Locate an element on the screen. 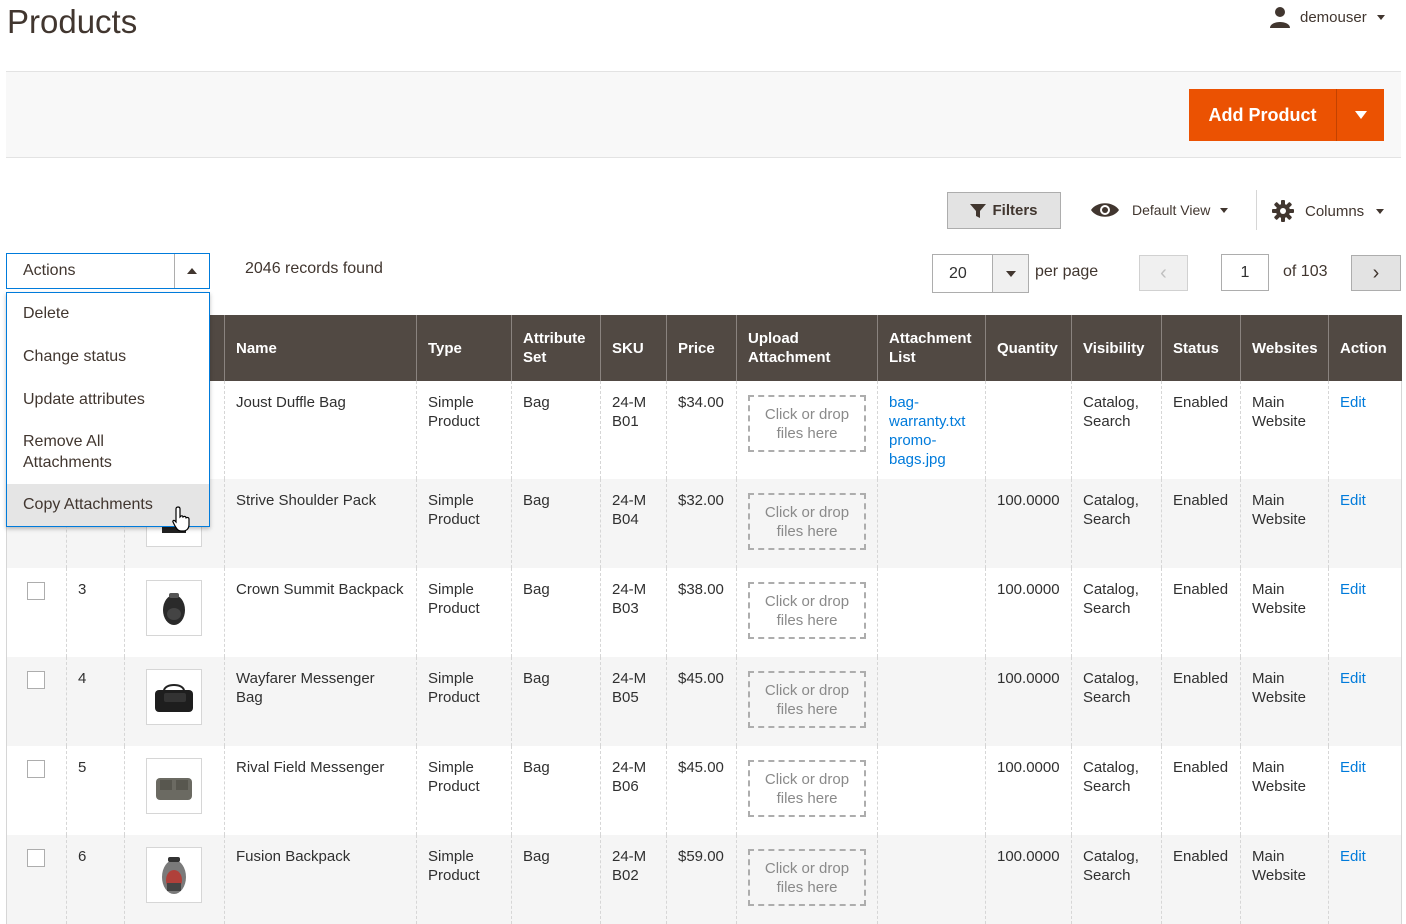 This screenshot has height=924, width=1406. id-cell: 3 is located at coordinates (95, 612).